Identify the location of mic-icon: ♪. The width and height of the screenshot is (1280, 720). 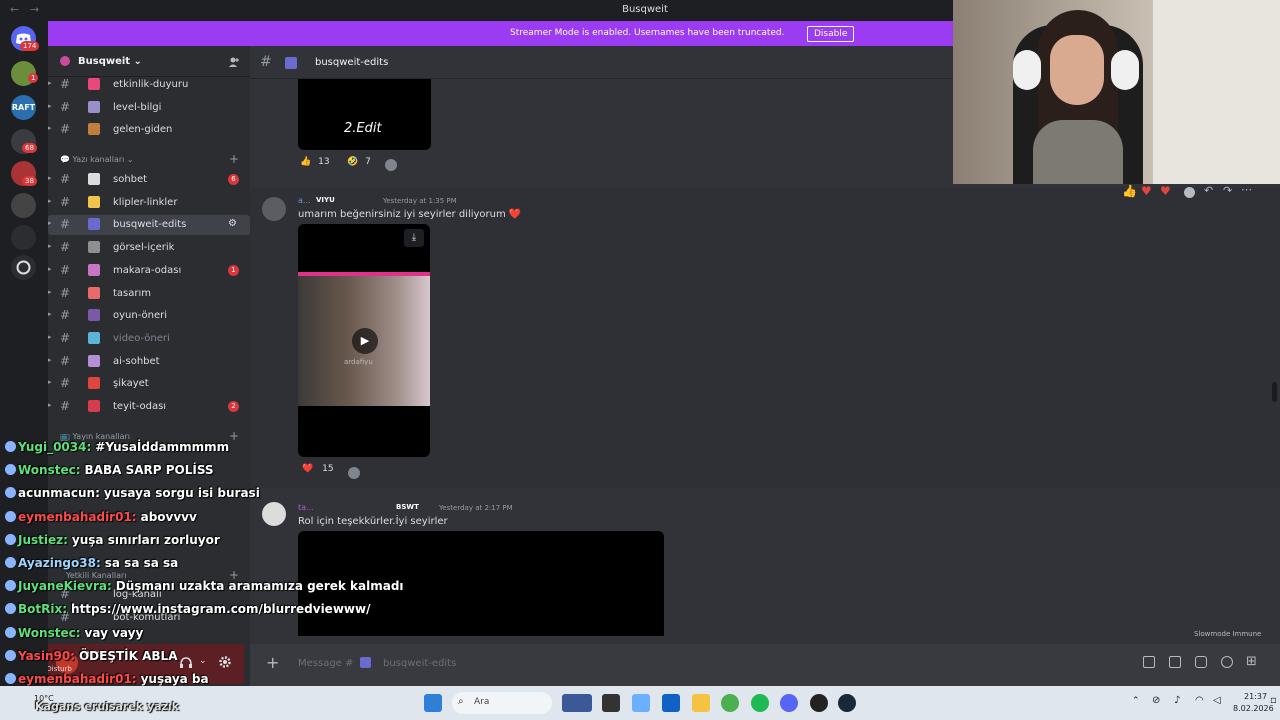
(1177, 700).